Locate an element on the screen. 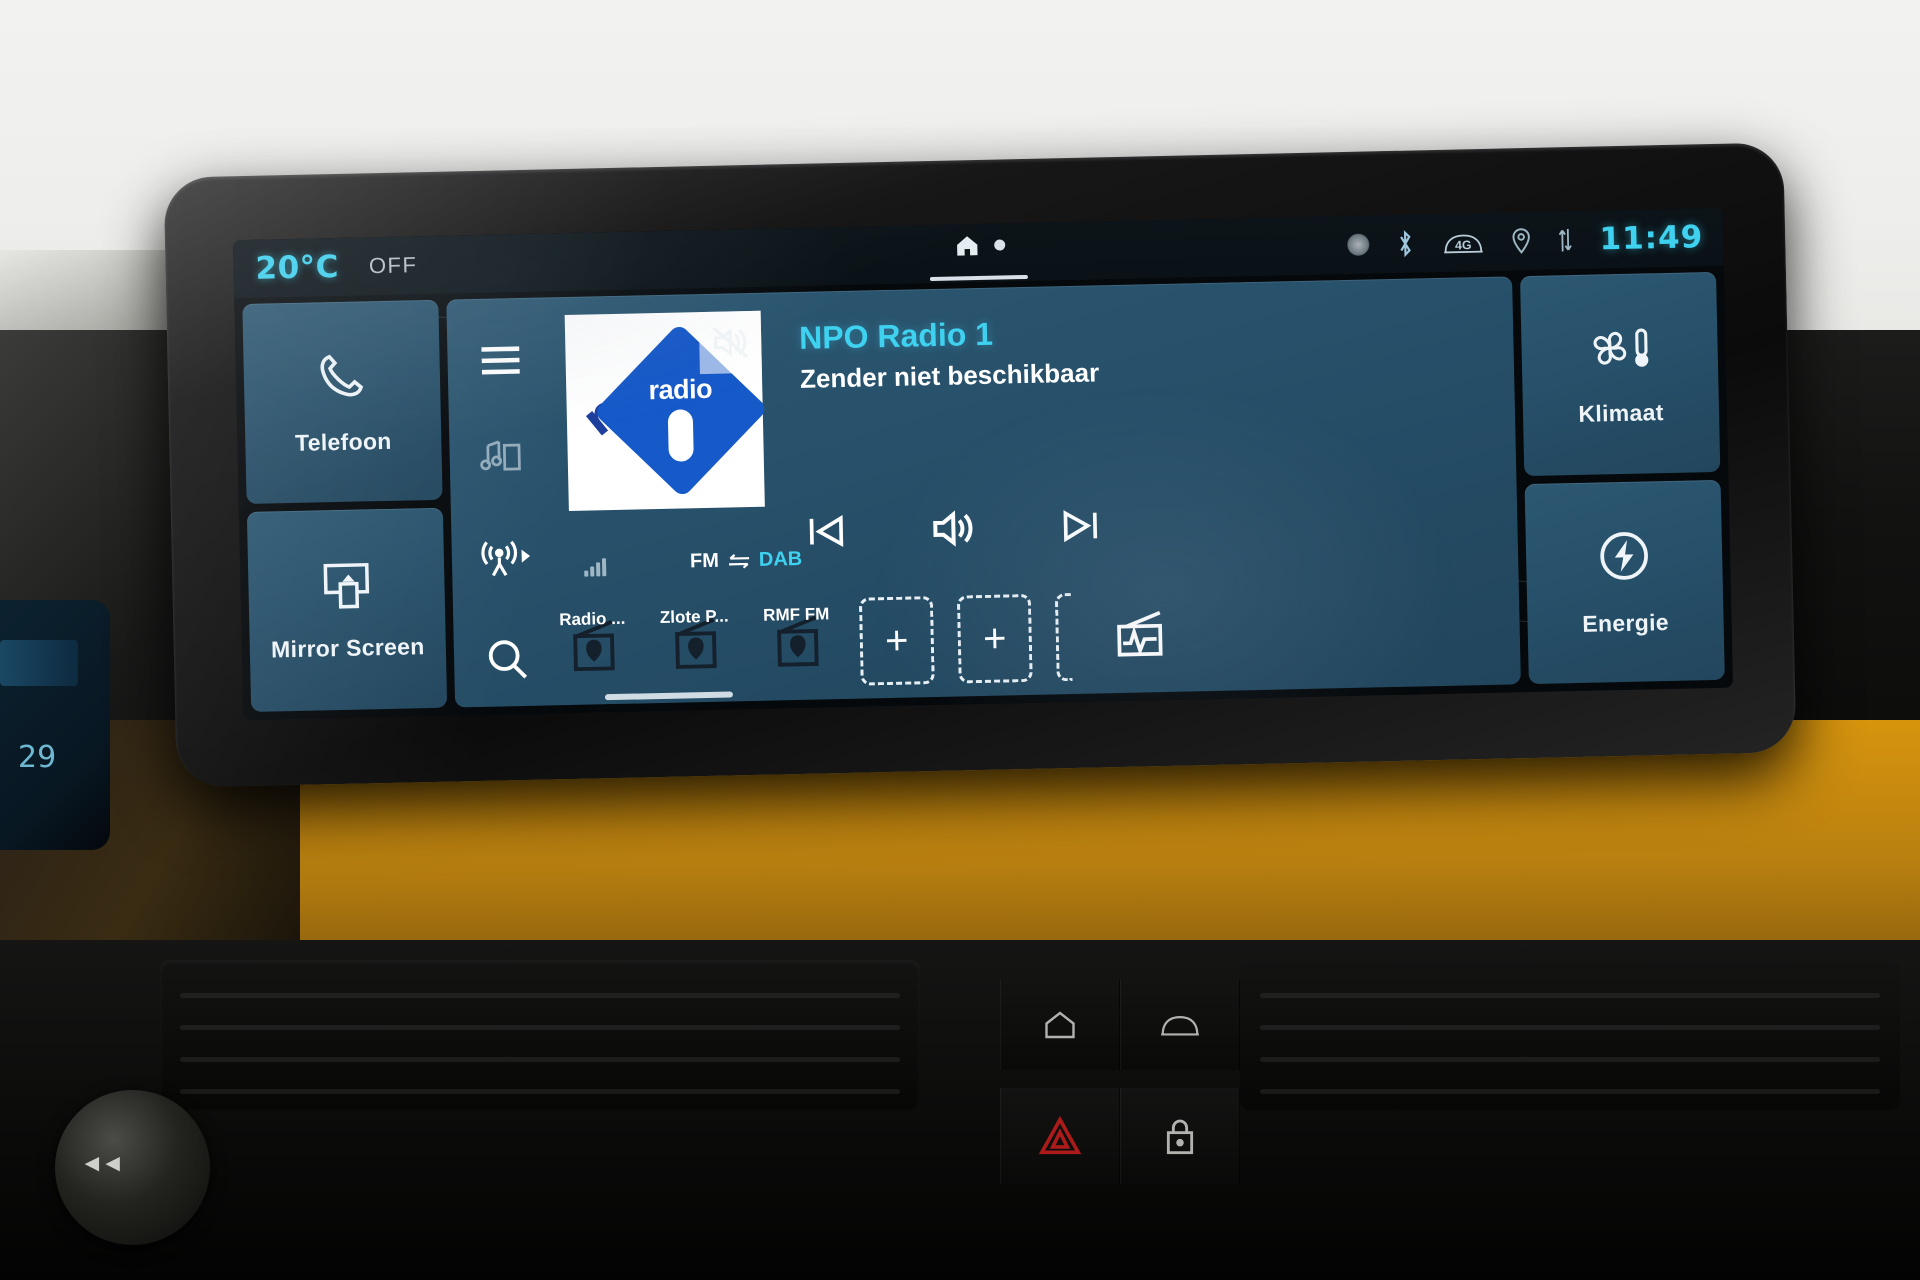 The width and height of the screenshot is (1920, 1280). station-name: NPO Radio 1 is located at coordinates (896, 335).